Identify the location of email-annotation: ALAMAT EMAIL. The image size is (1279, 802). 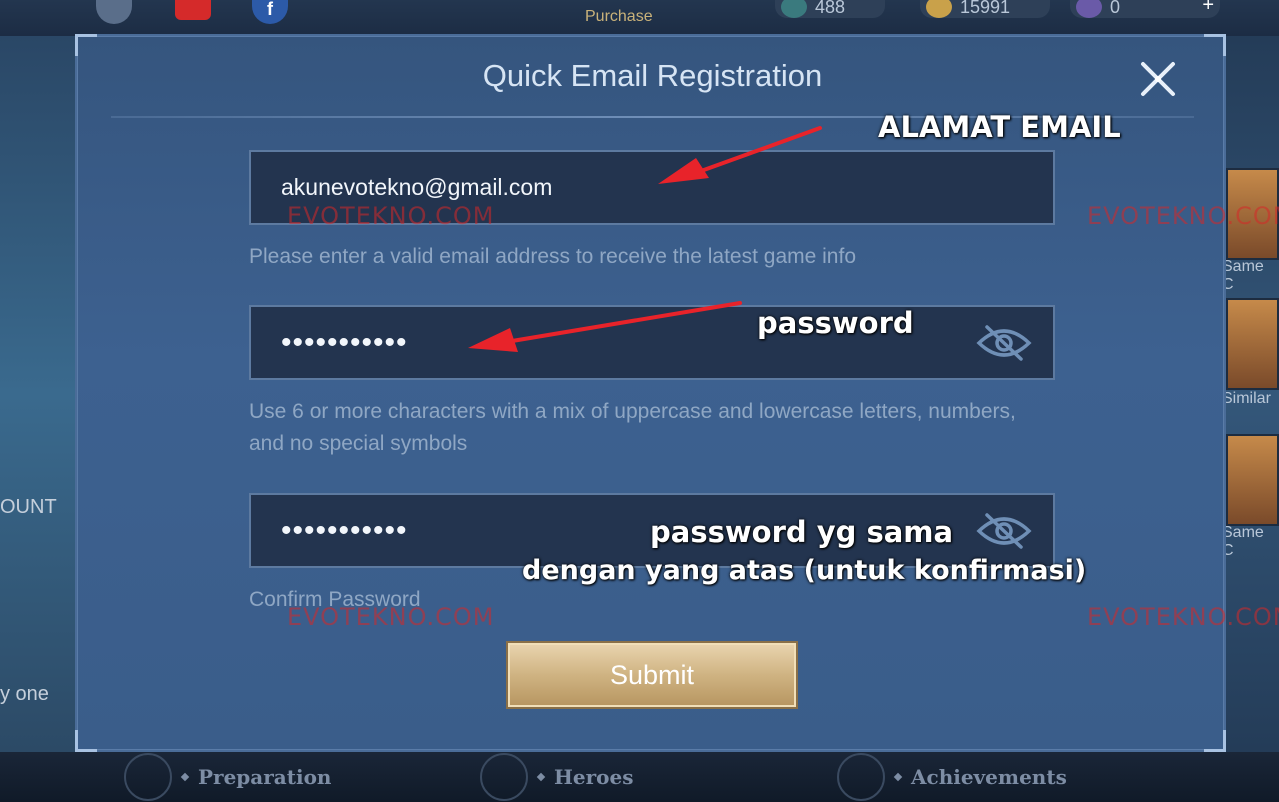
(999, 127).